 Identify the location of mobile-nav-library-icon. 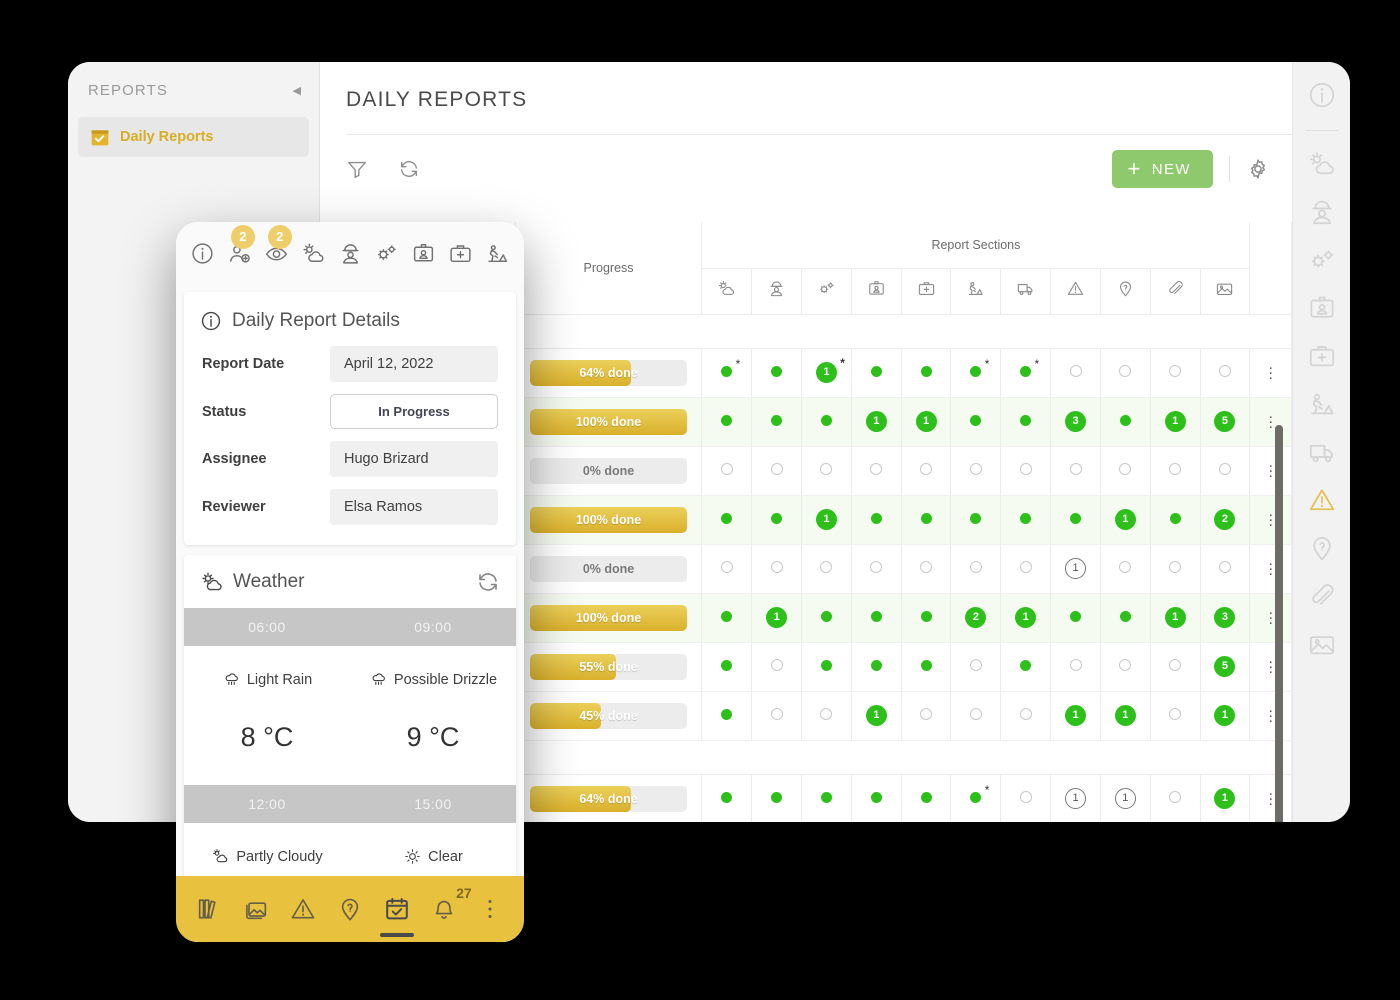
(209, 909).